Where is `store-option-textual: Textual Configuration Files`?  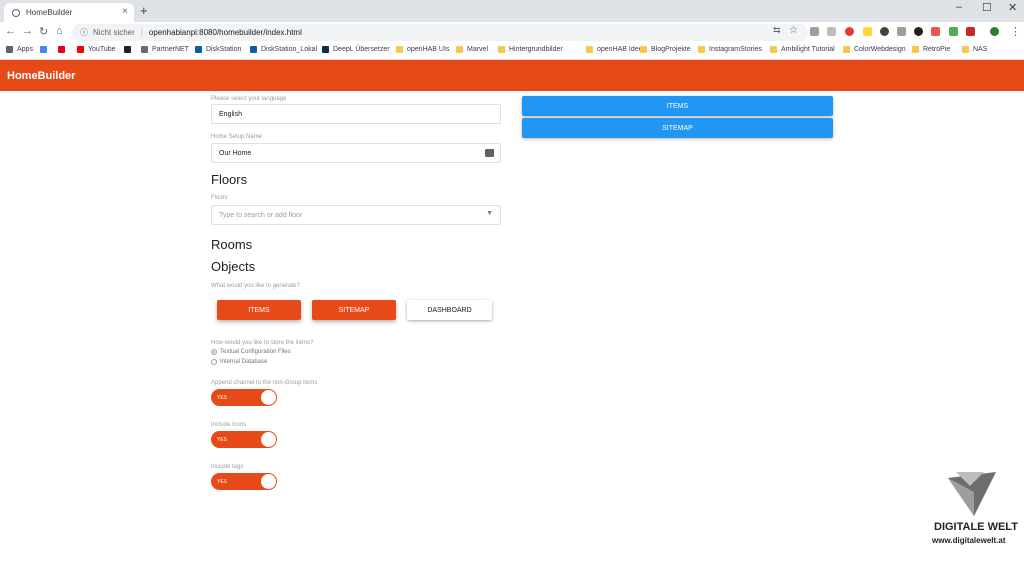
store-option-textual: Textual Configuration Files is located at coordinates (251, 352).